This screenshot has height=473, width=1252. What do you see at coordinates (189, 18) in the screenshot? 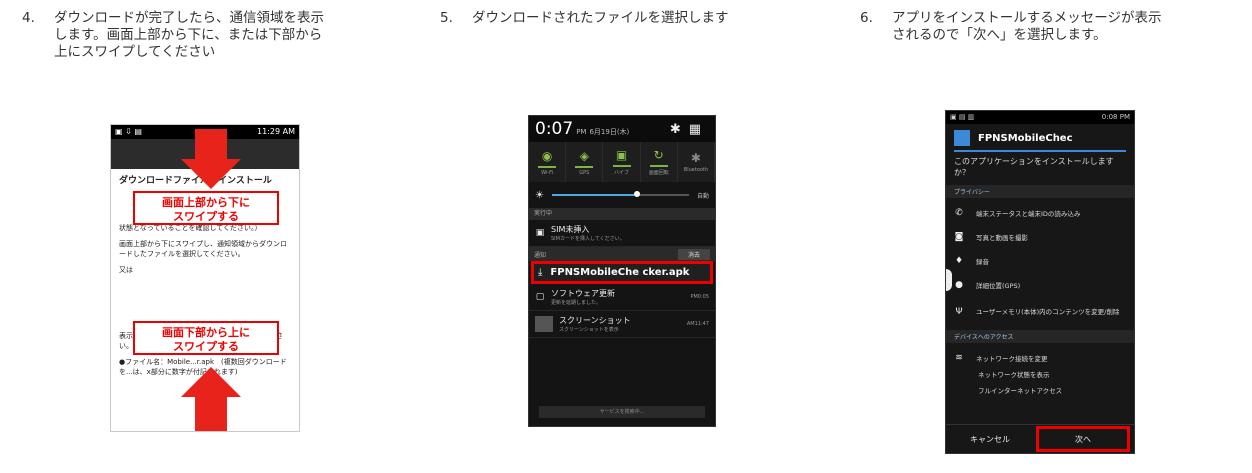
I see `step-text-line: ダウンロードが完了したら、通信領域を表示` at bounding box center [189, 18].